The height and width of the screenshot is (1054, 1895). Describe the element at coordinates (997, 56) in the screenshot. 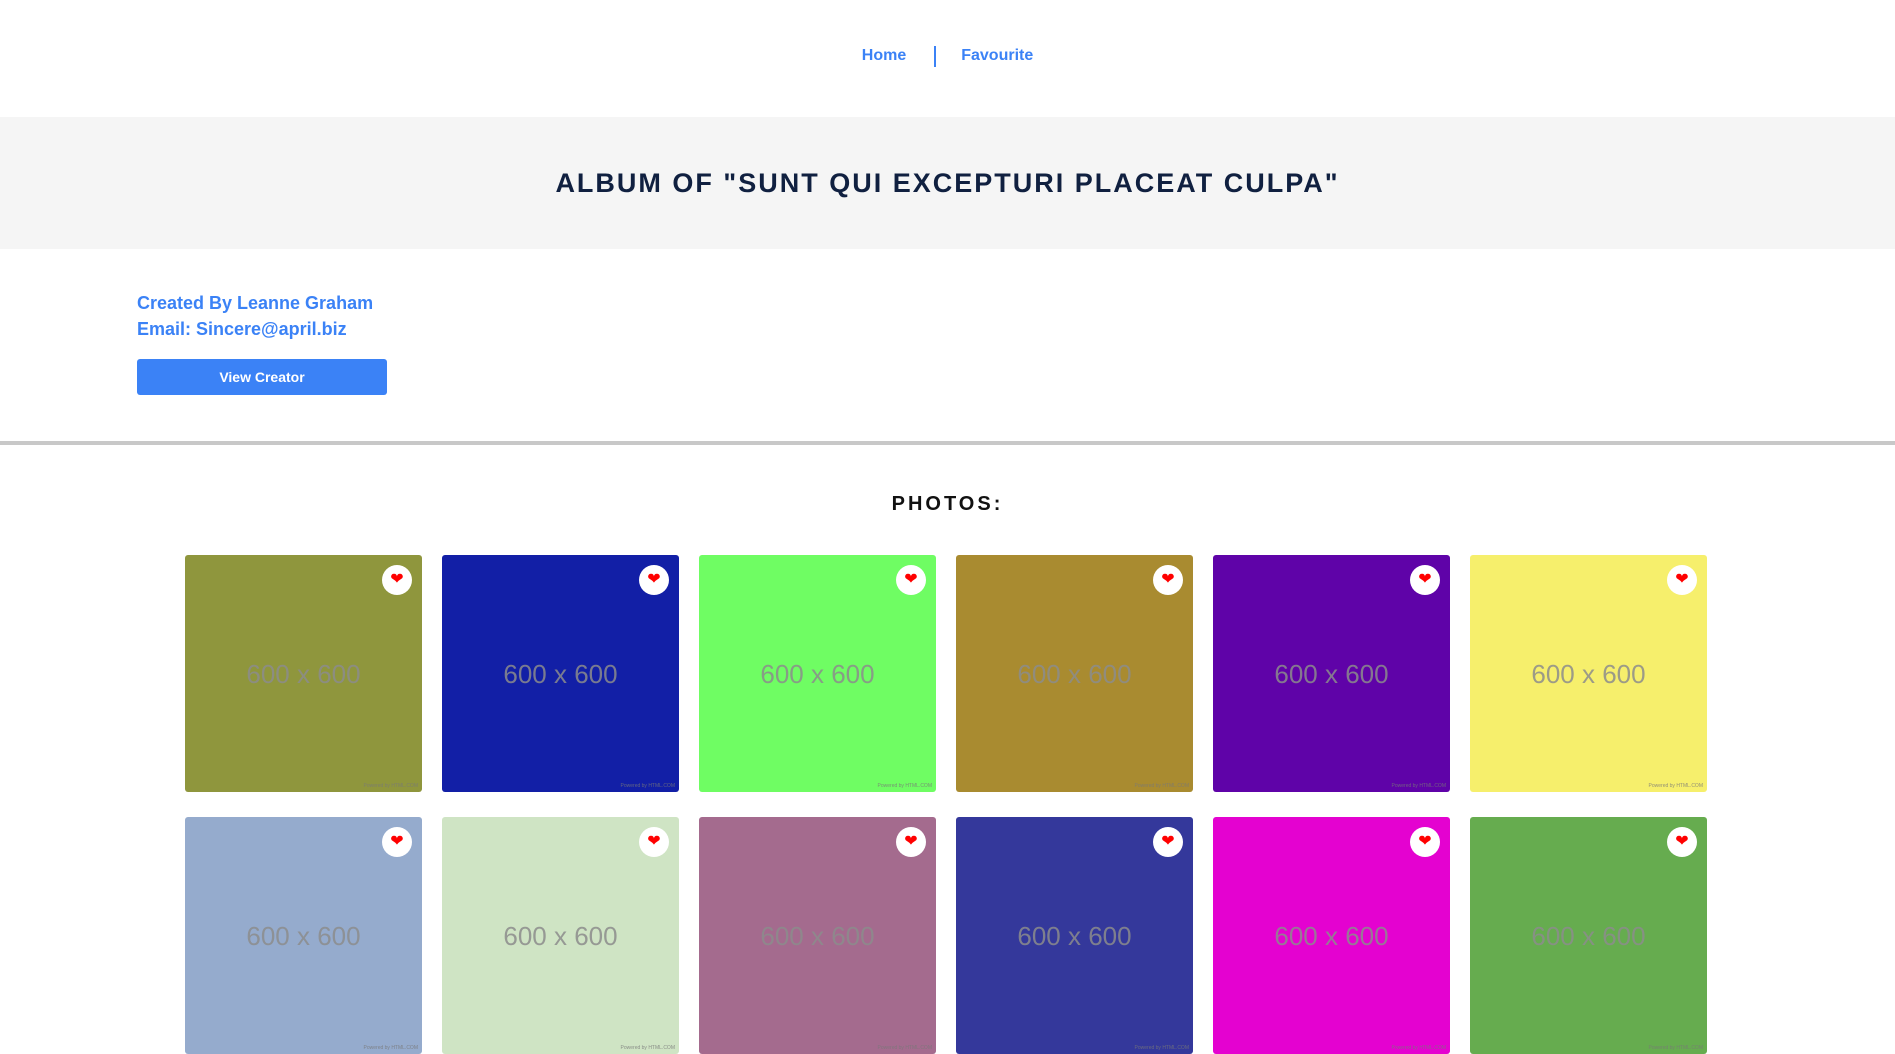

I see `nav-favourite-link: Favourite` at that location.